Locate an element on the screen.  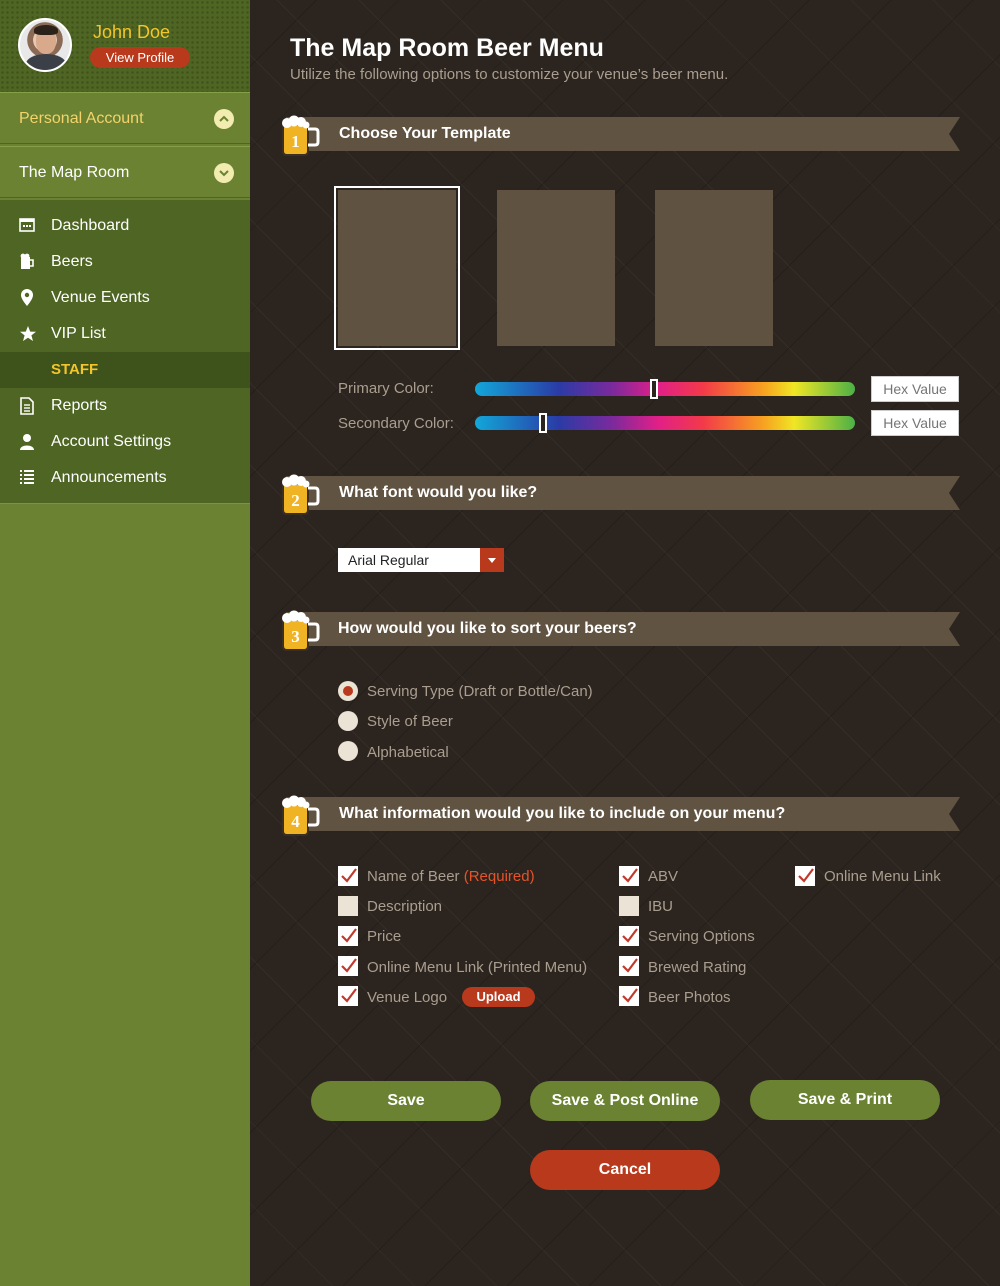
upload-logo-button: Upload is located at coordinates (498, 997).